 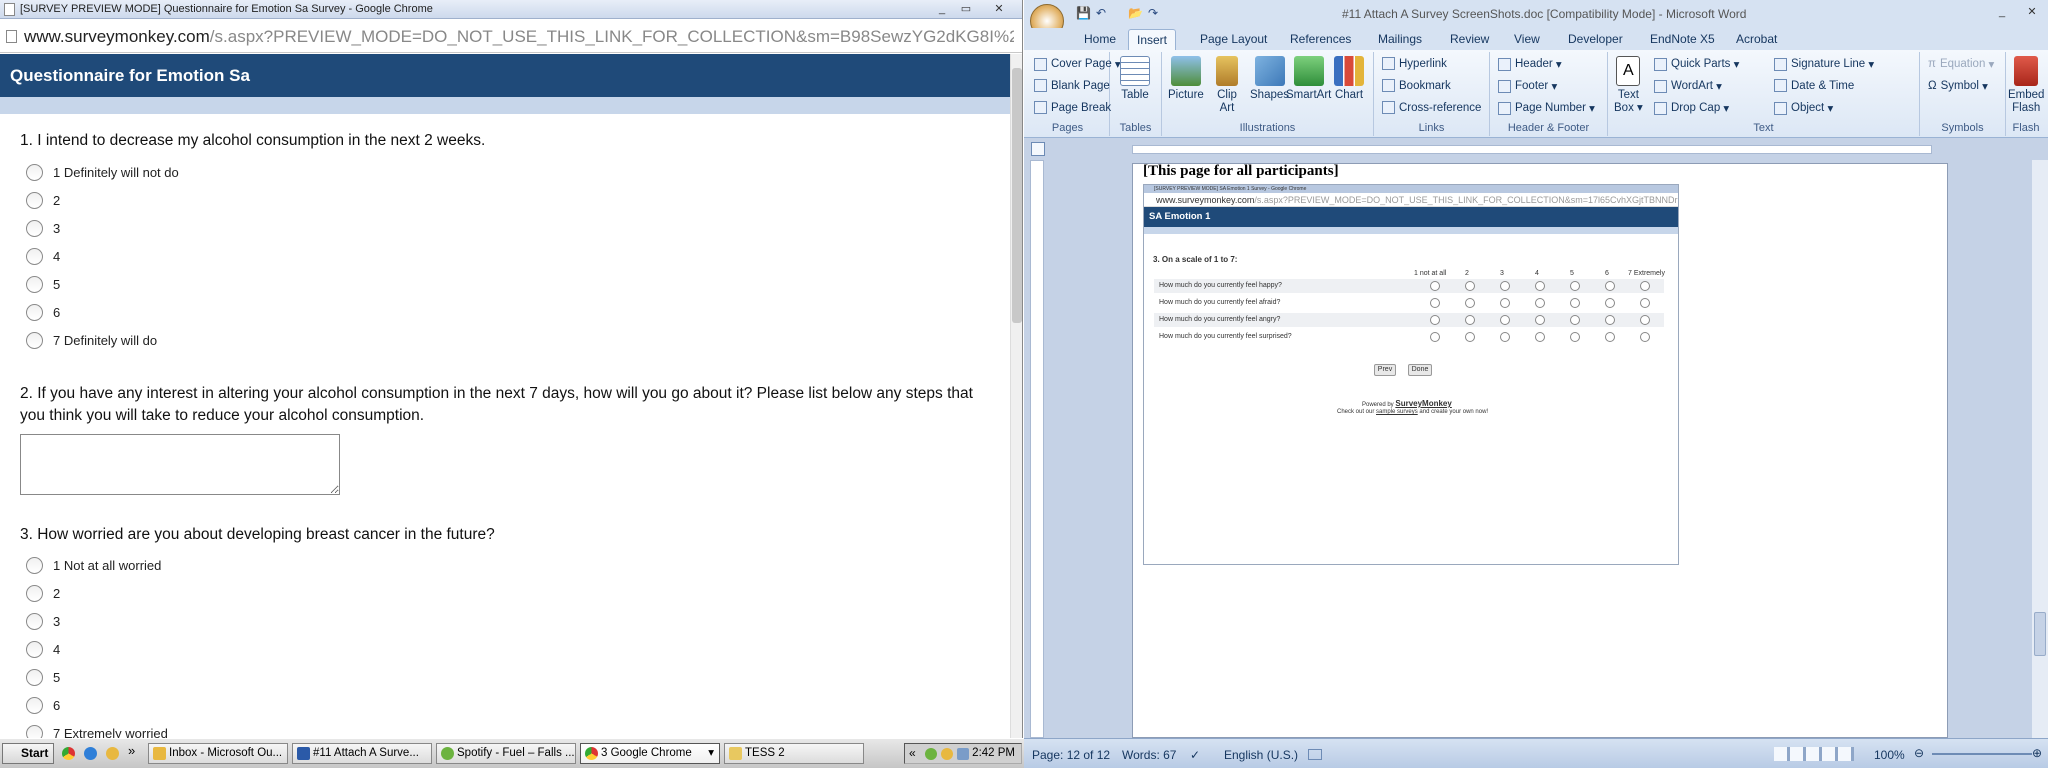 What do you see at coordinates (2040, 449) in the screenshot?
I see `word-vertical-scrollbar` at bounding box center [2040, 449].